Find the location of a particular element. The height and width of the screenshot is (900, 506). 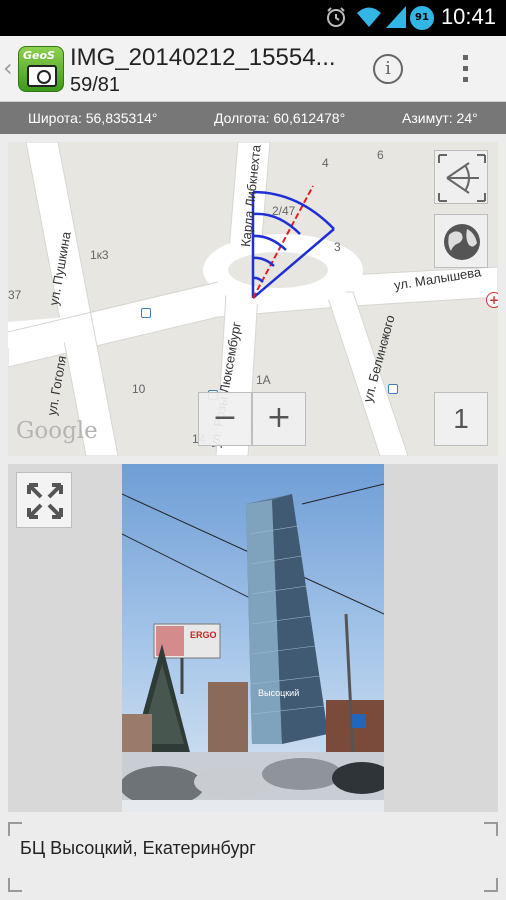

hospital-icon: + is located at coordinates (492, 300).